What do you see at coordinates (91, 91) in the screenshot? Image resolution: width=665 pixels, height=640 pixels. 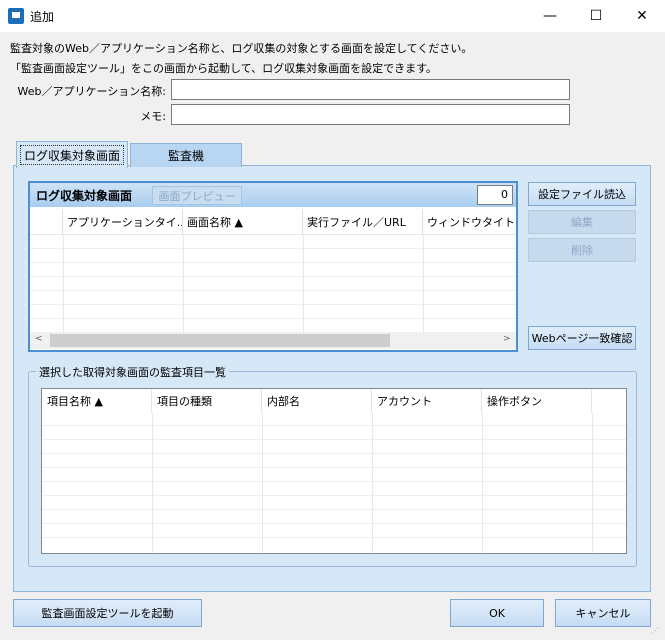 I see `app-name-label: Web／アプリケーション名称:` at bounding box center [91, 91].